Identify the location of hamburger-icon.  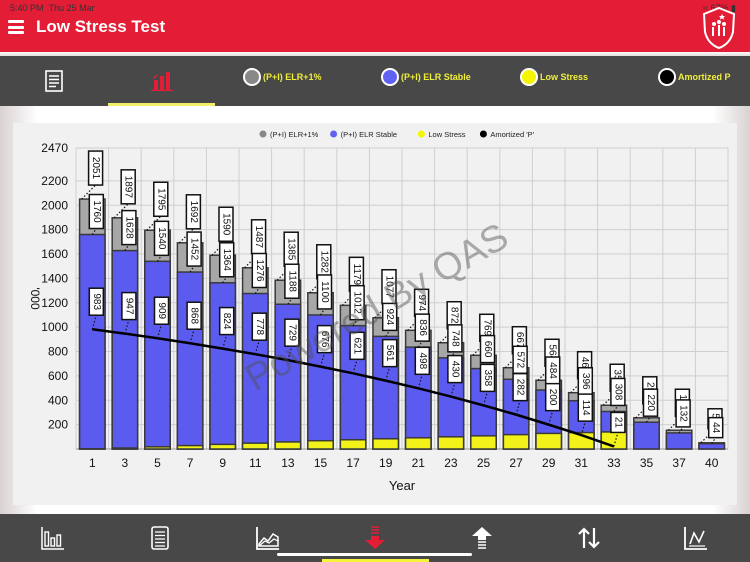
(16, 27).